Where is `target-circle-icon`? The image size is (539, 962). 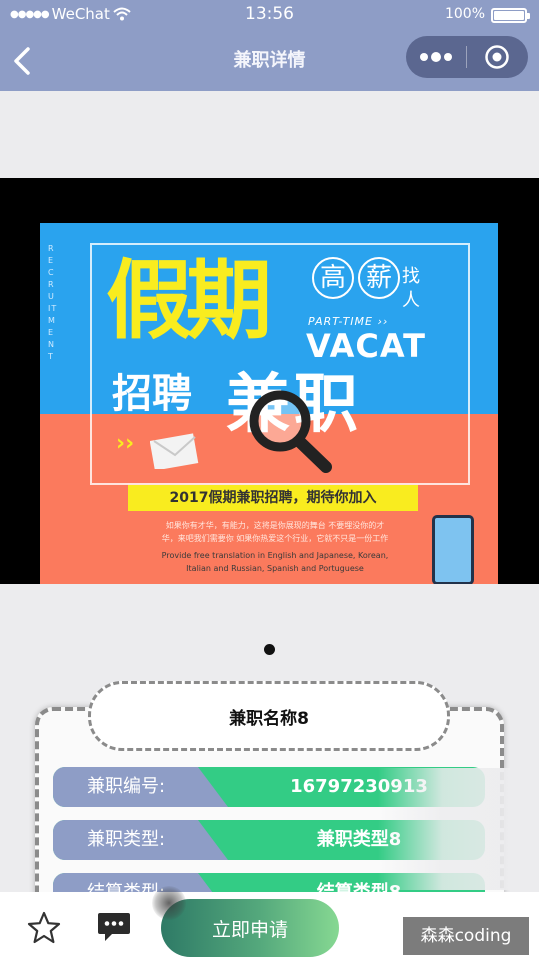 target-circle-icon is located at coordinates (497, 57).